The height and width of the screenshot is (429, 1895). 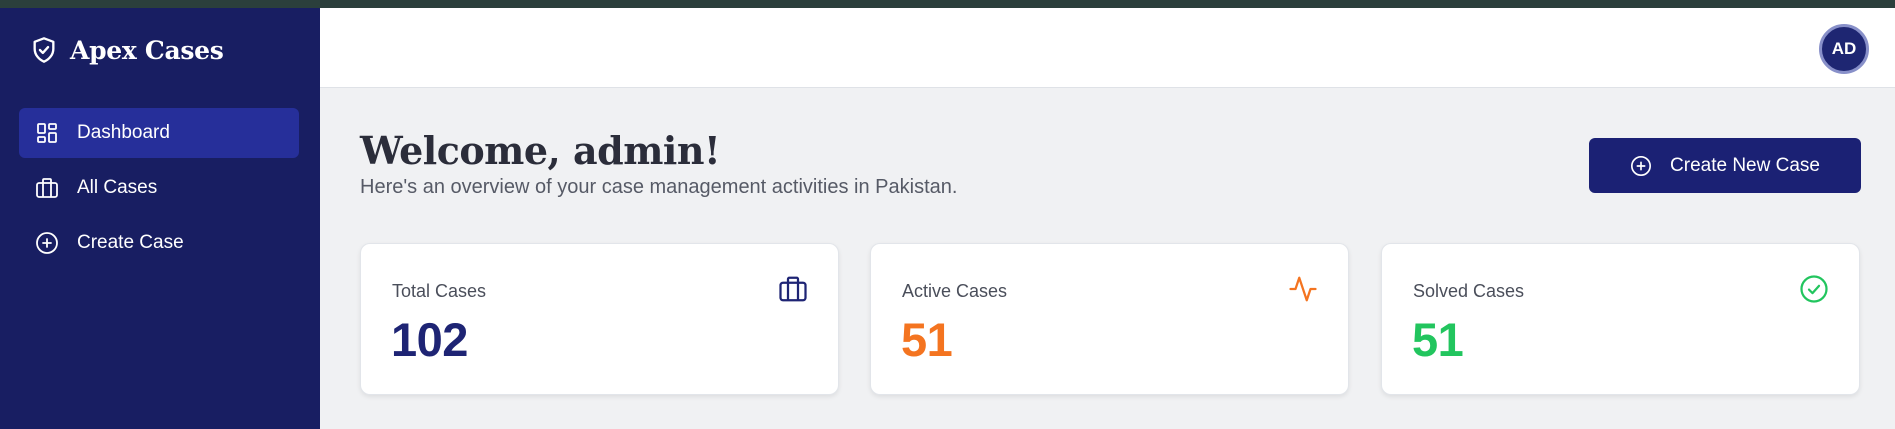 I want to click on activity-icon, so click(x=1303, y=289).